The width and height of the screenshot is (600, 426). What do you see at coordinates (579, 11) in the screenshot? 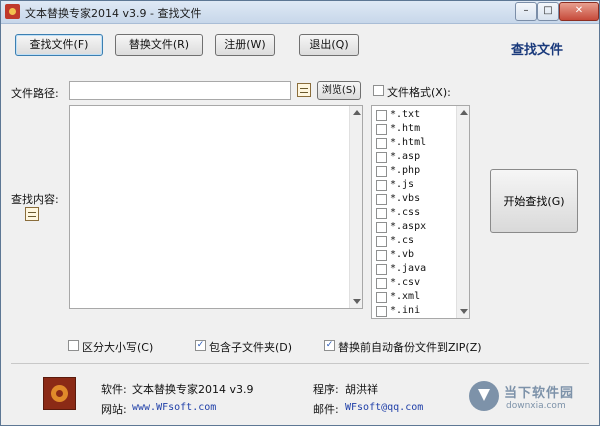
I see `close-button: ✕` at bounding box center [579, 11].